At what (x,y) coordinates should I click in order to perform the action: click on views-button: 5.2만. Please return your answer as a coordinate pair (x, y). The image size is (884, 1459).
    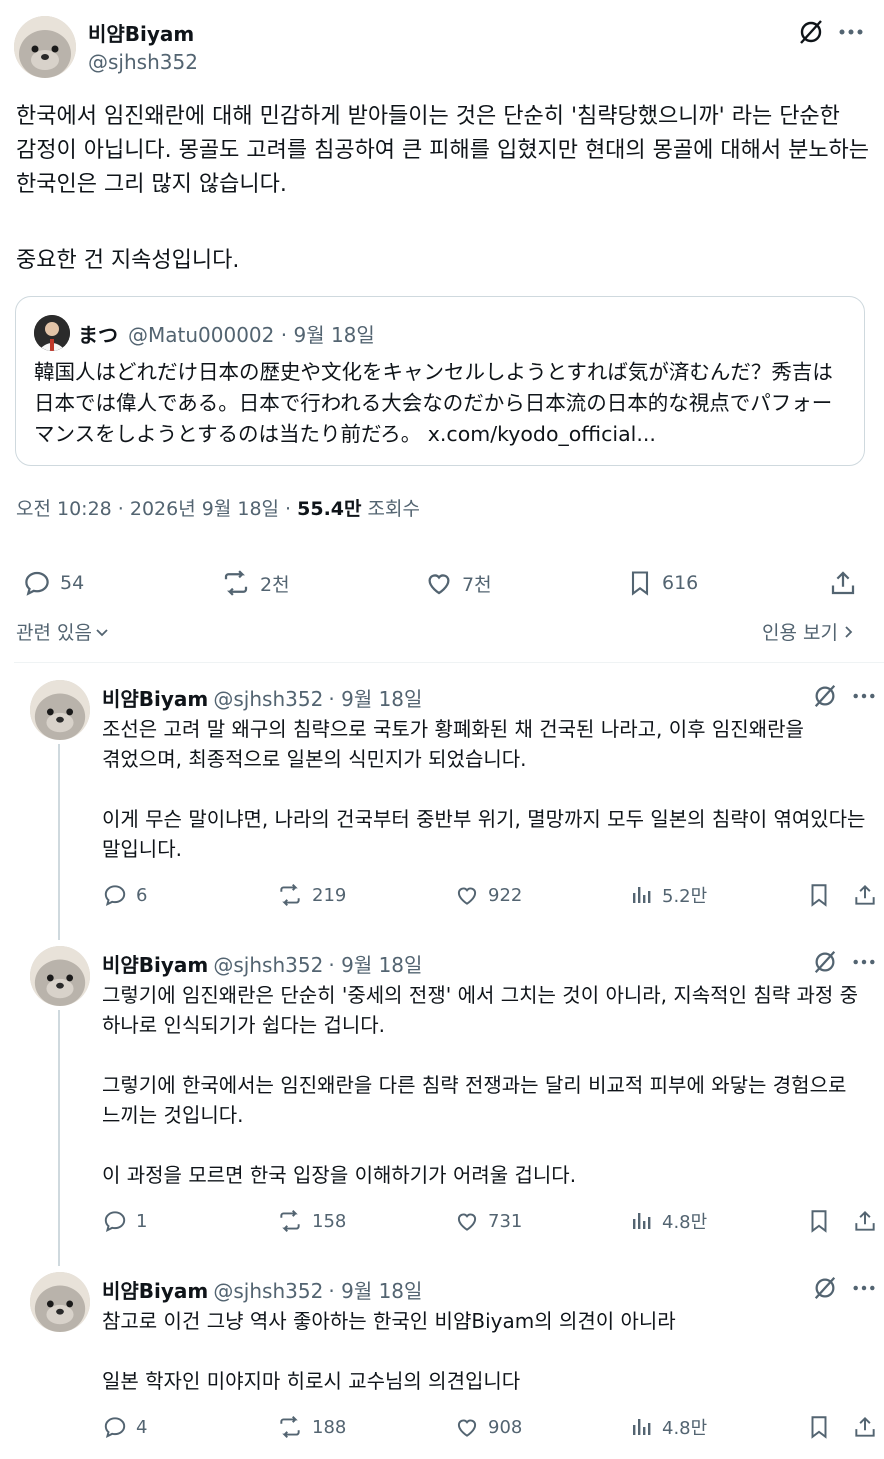
    Looking at the image, I should click on (668, 895).